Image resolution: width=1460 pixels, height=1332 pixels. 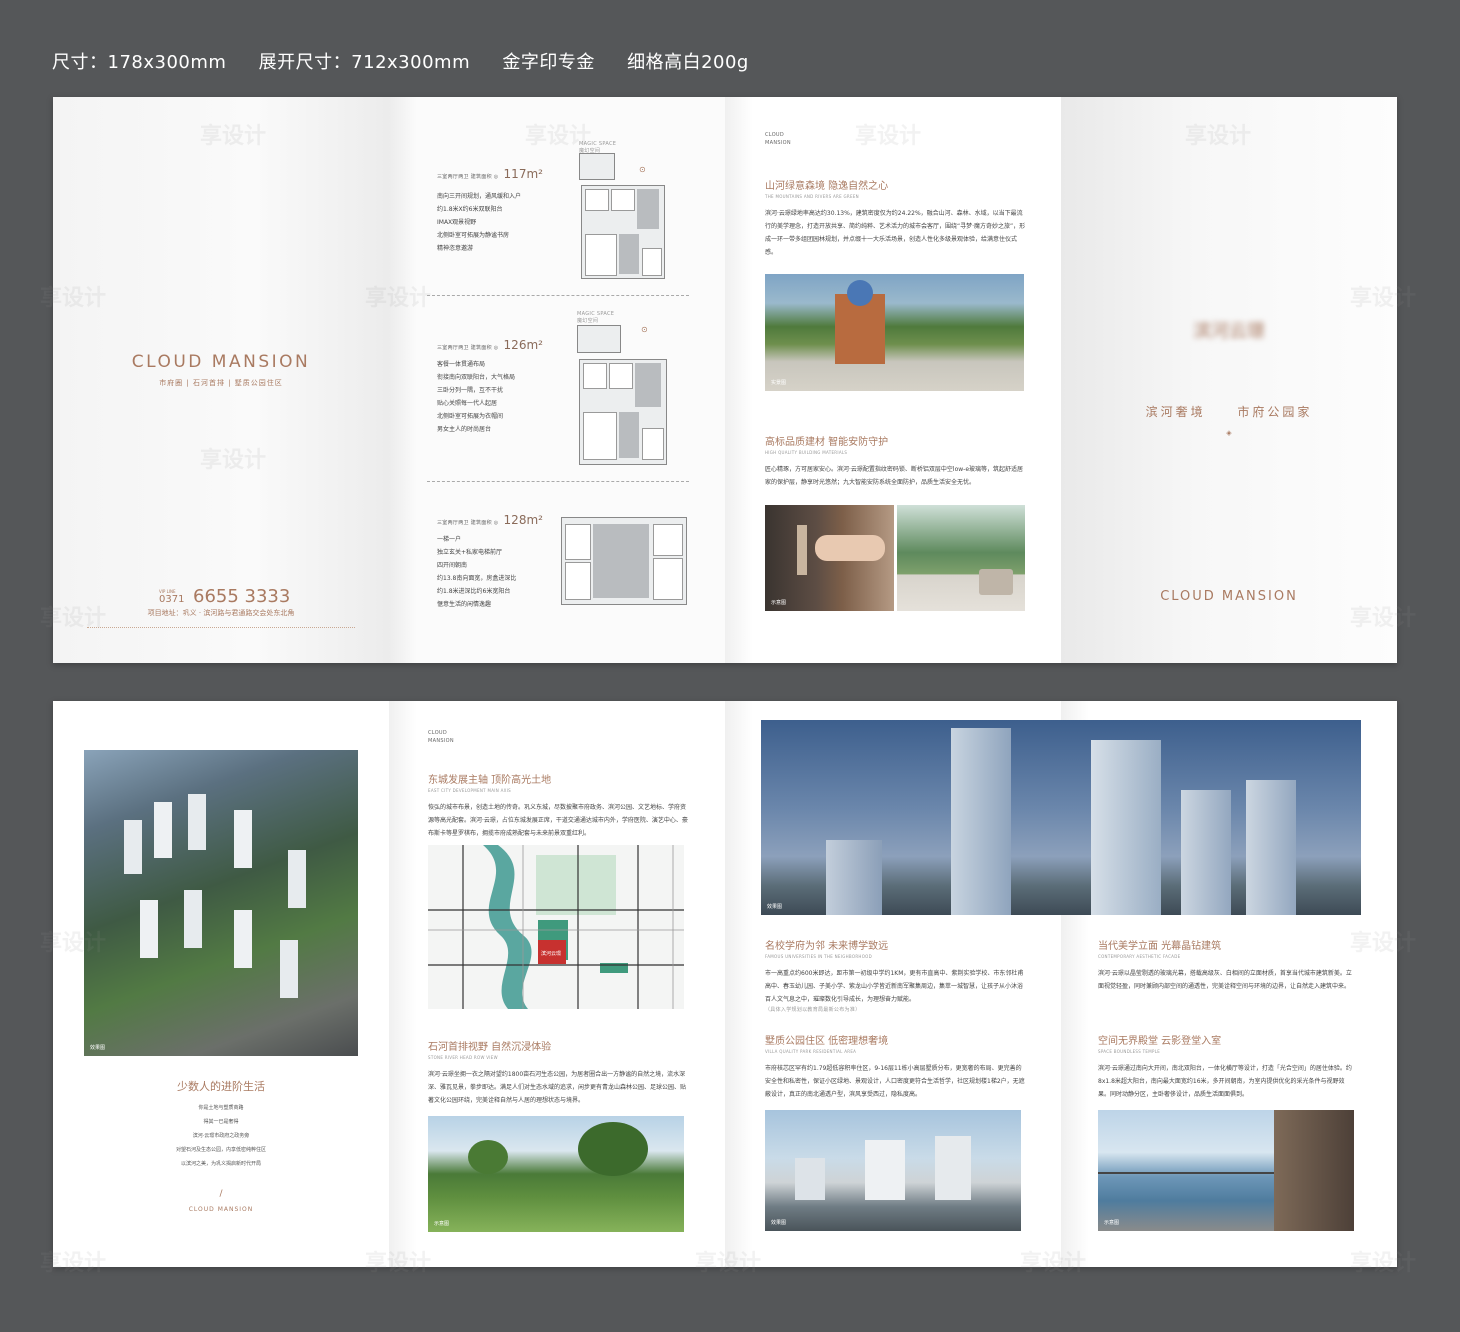 I want to click on magic-space-label: MAGIC SPACE 魔幻空间, so click(x=596, y=317).